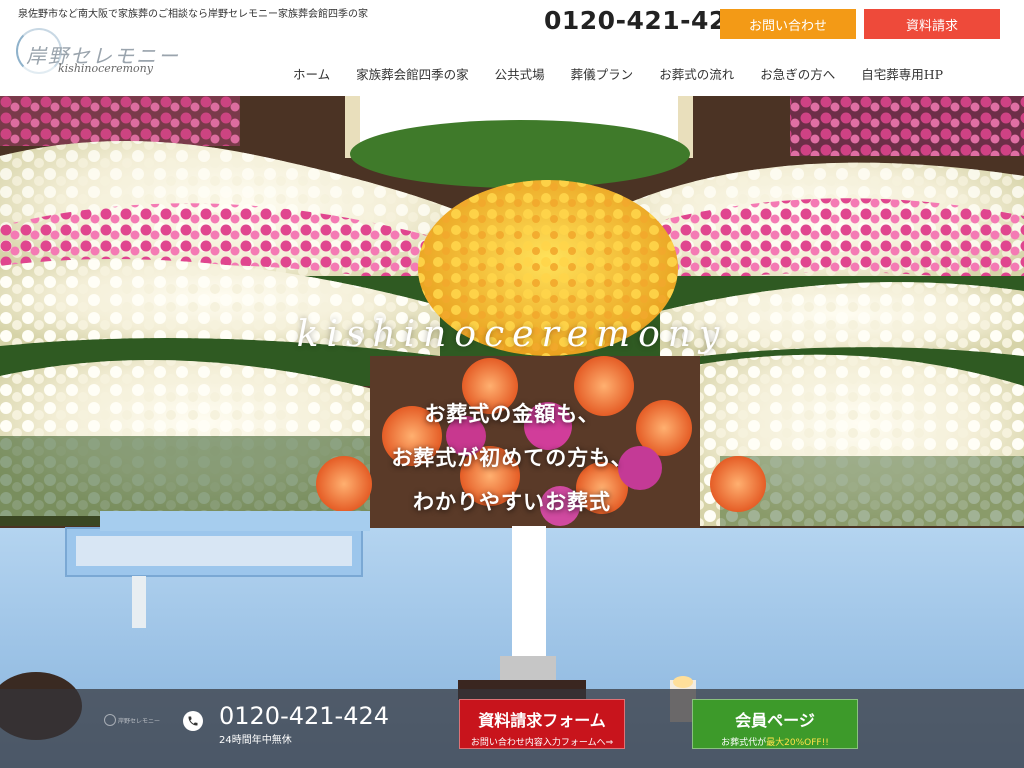 The image size is (1024, 768). Describe the element at coordinates (110, 720) in the screenshot. I see `logo-circle-icon` at that location.